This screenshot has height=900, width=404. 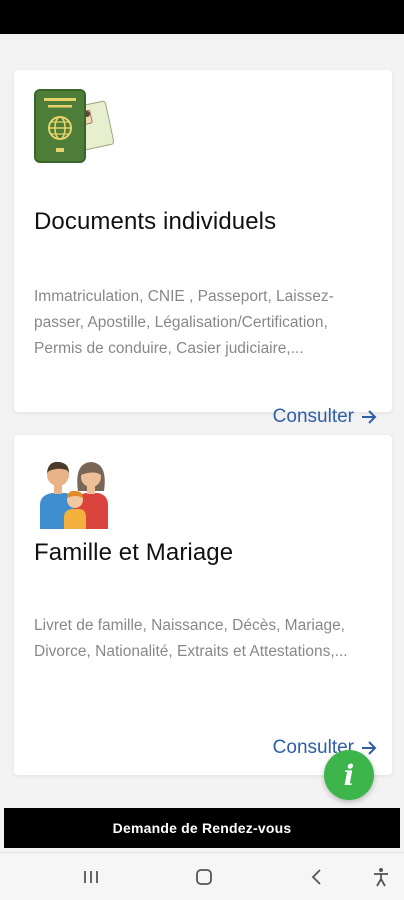 I want to click on card-title: Famille et Mariage, so click(x=134, y=552).